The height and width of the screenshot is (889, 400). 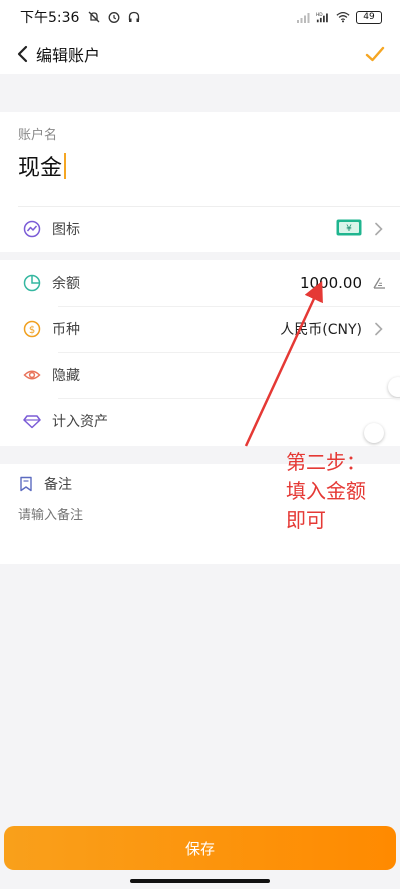 What do you see at coordinates (306, 520) in the screenshot?
I see `annotation-line: 即可` at bounding box center [306, 520].